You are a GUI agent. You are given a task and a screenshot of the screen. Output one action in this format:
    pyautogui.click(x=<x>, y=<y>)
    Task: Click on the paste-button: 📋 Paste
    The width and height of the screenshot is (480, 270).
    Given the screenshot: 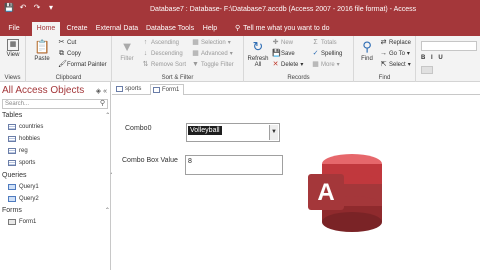 What is the action you would take?
    pyautogui.click(x=42, y=50)
    